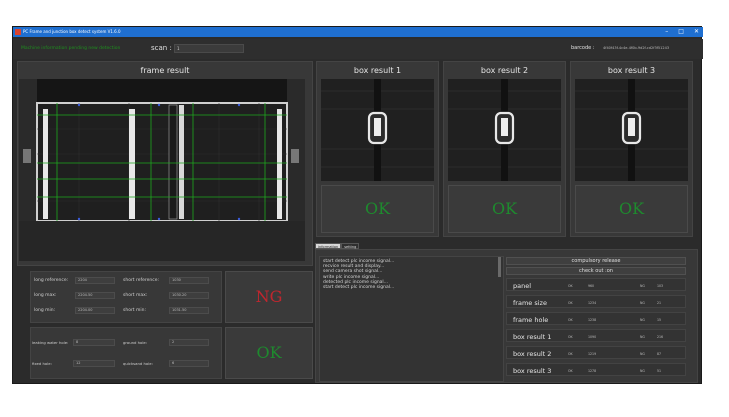  What do you see at coordinates (504, 70) in the screenshot?
I see `box-result-2-title: box result 2` at bounding box center [504, 70].